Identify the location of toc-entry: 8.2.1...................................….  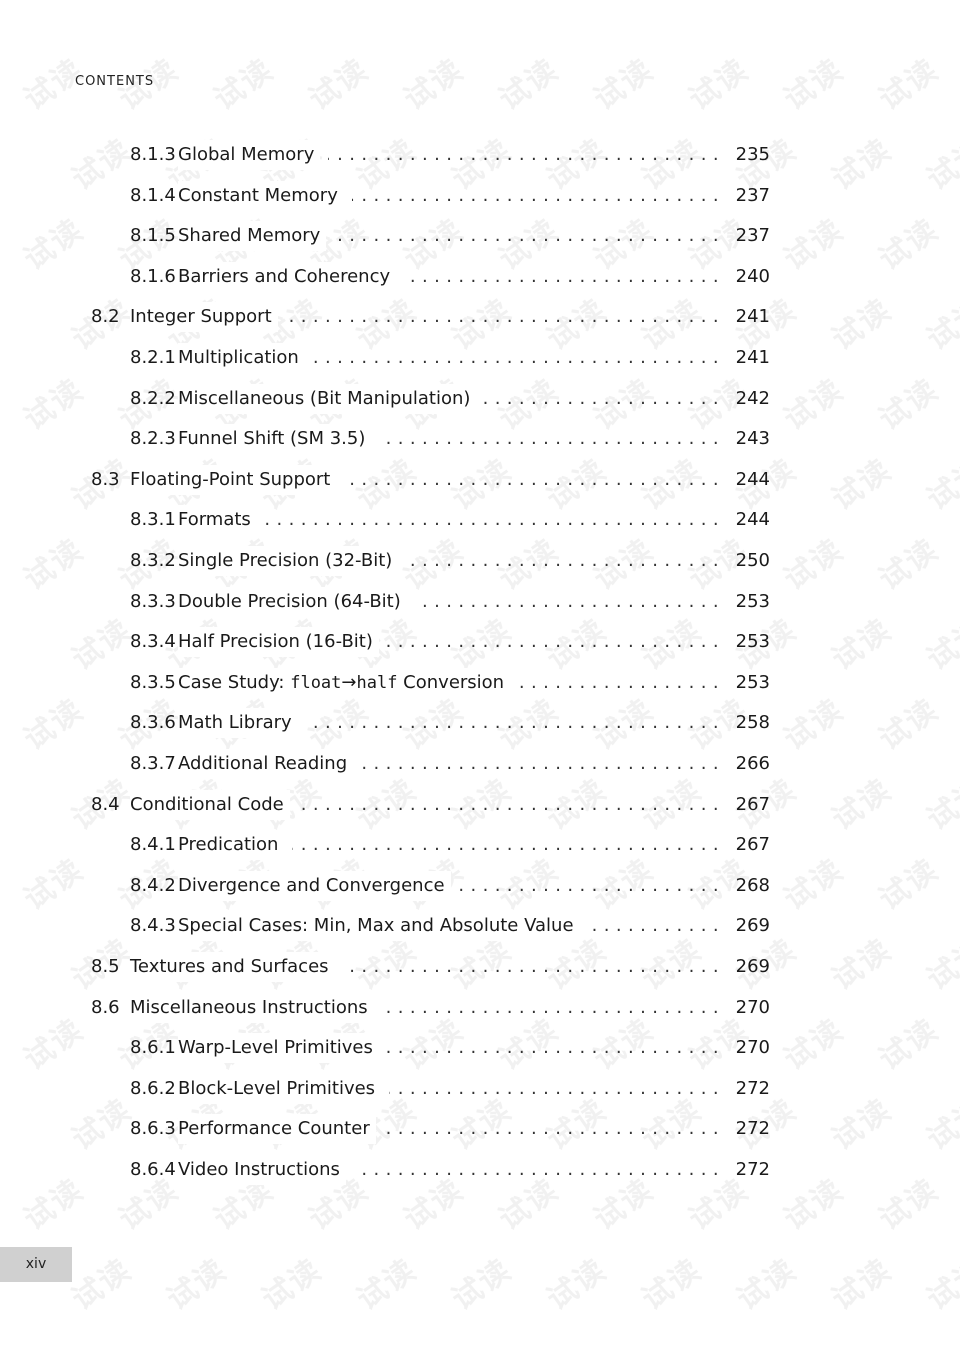
(480, 358).